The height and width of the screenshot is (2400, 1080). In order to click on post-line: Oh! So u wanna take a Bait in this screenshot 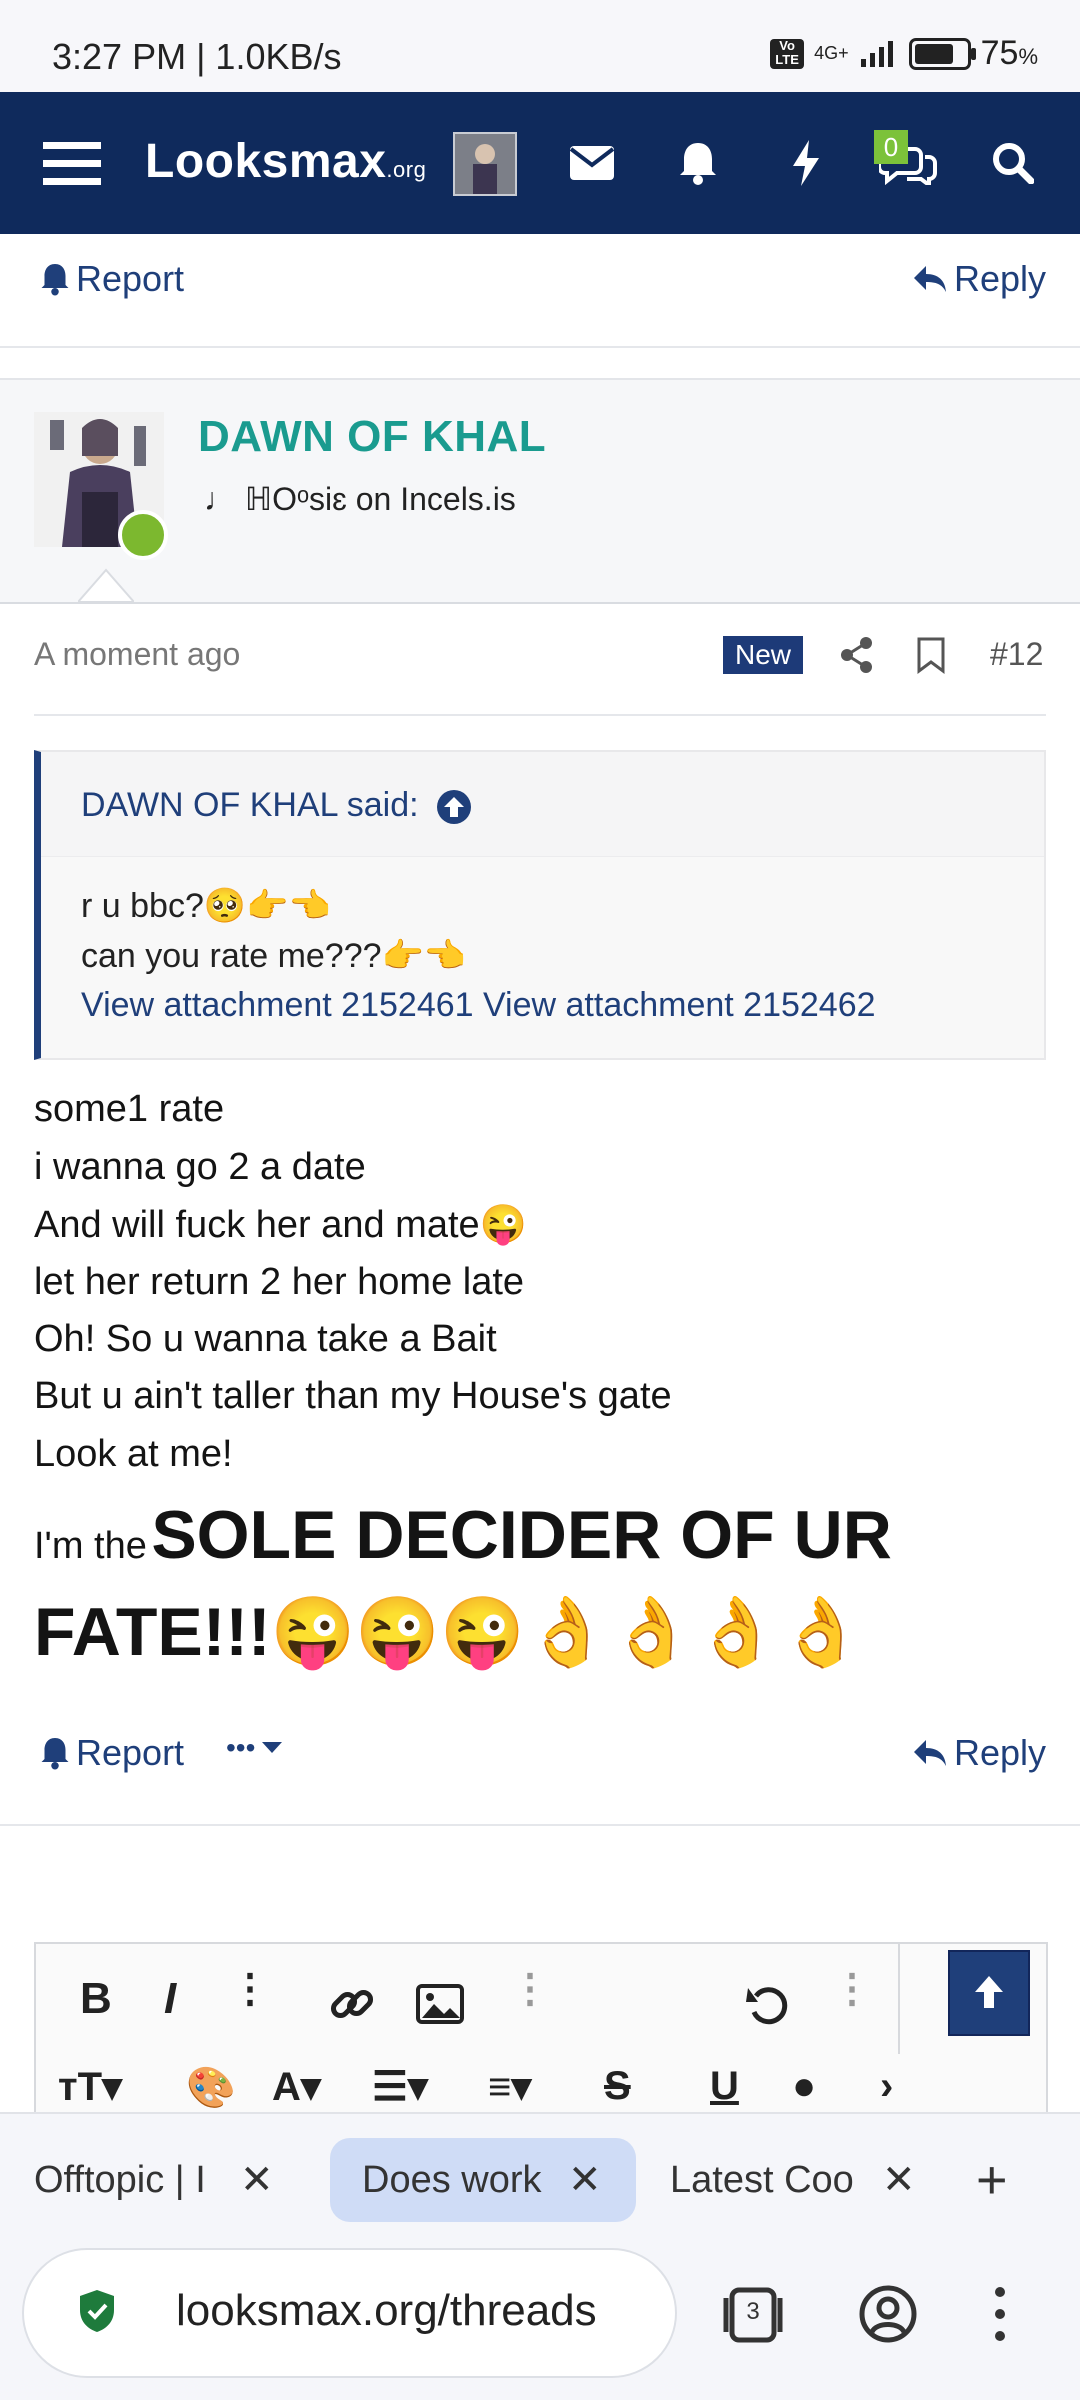, I will do `click(265, 1339)`.